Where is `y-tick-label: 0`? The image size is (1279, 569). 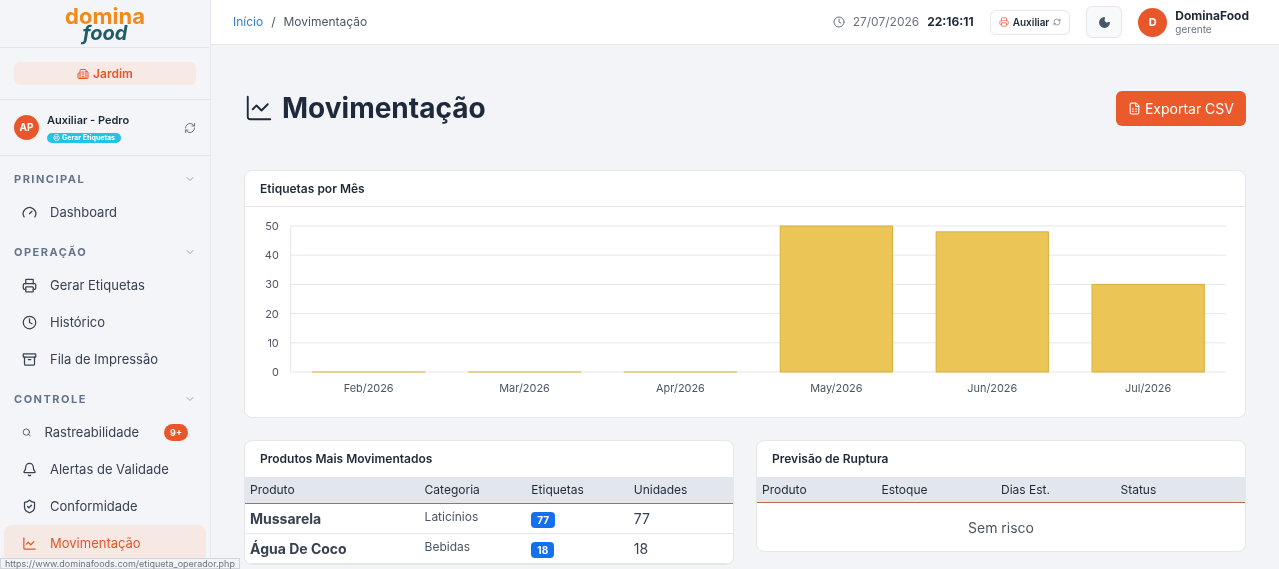 y-tick-label: 0 is located at coordinates (275, 371).